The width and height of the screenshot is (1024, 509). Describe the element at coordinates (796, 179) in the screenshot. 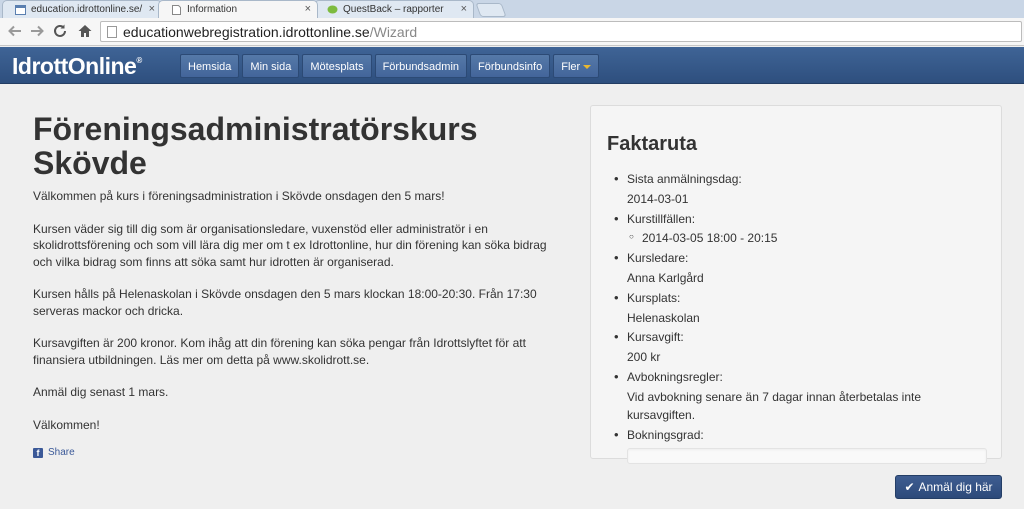

I see `fact-label-deadline: Sista anmälningsdag:` at that location.